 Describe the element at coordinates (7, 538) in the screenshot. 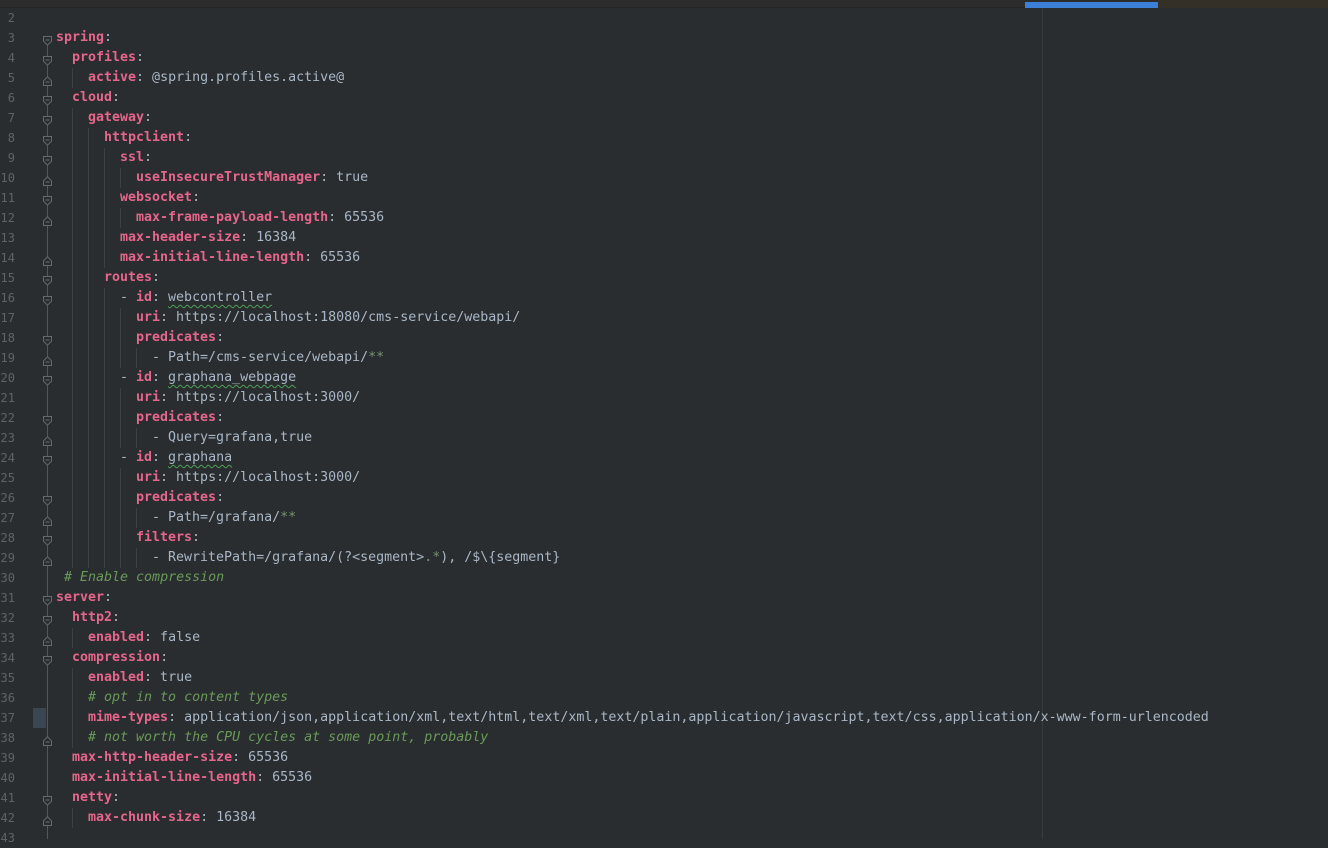

I see `line-number: 28` at that location.